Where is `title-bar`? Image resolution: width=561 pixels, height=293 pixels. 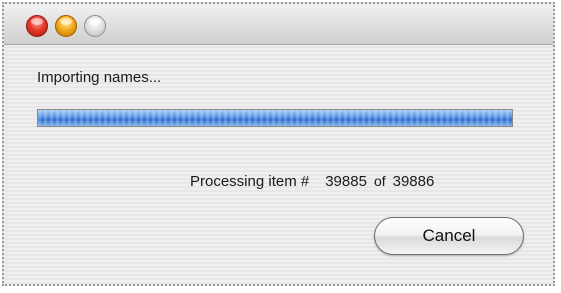 title-bar is located at coordinates (278, 24).